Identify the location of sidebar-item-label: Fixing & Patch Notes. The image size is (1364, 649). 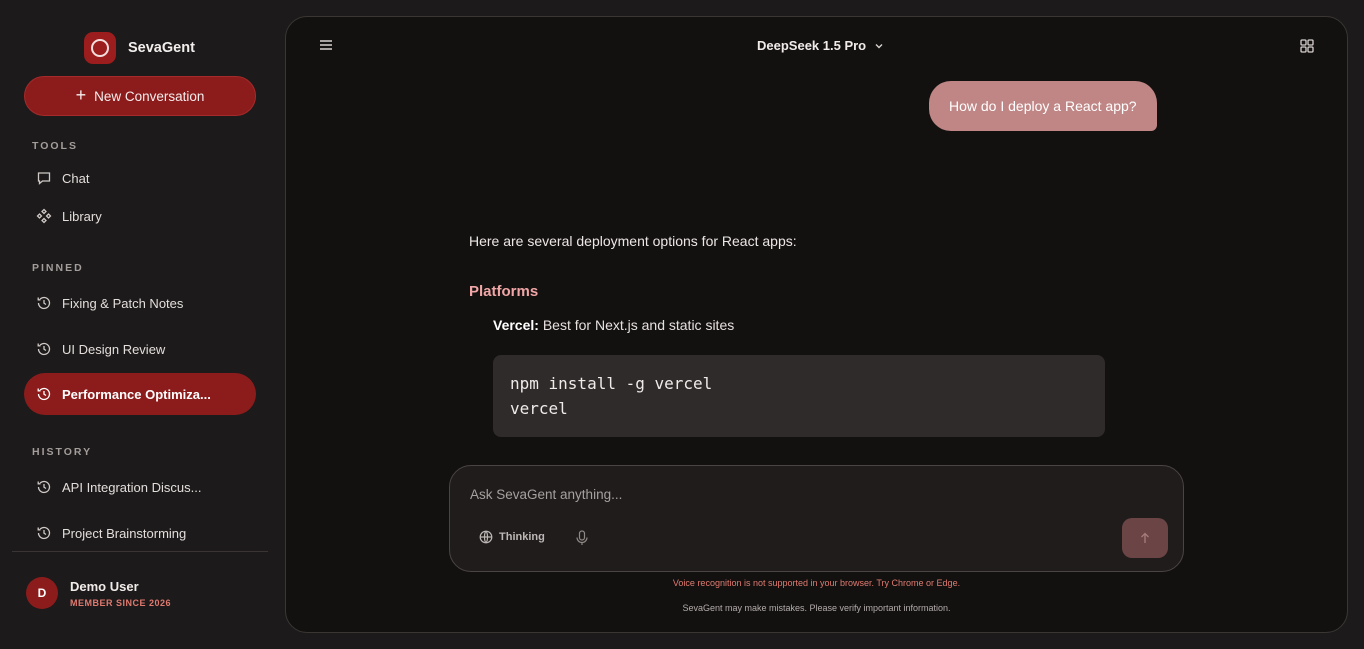
(123, 303).